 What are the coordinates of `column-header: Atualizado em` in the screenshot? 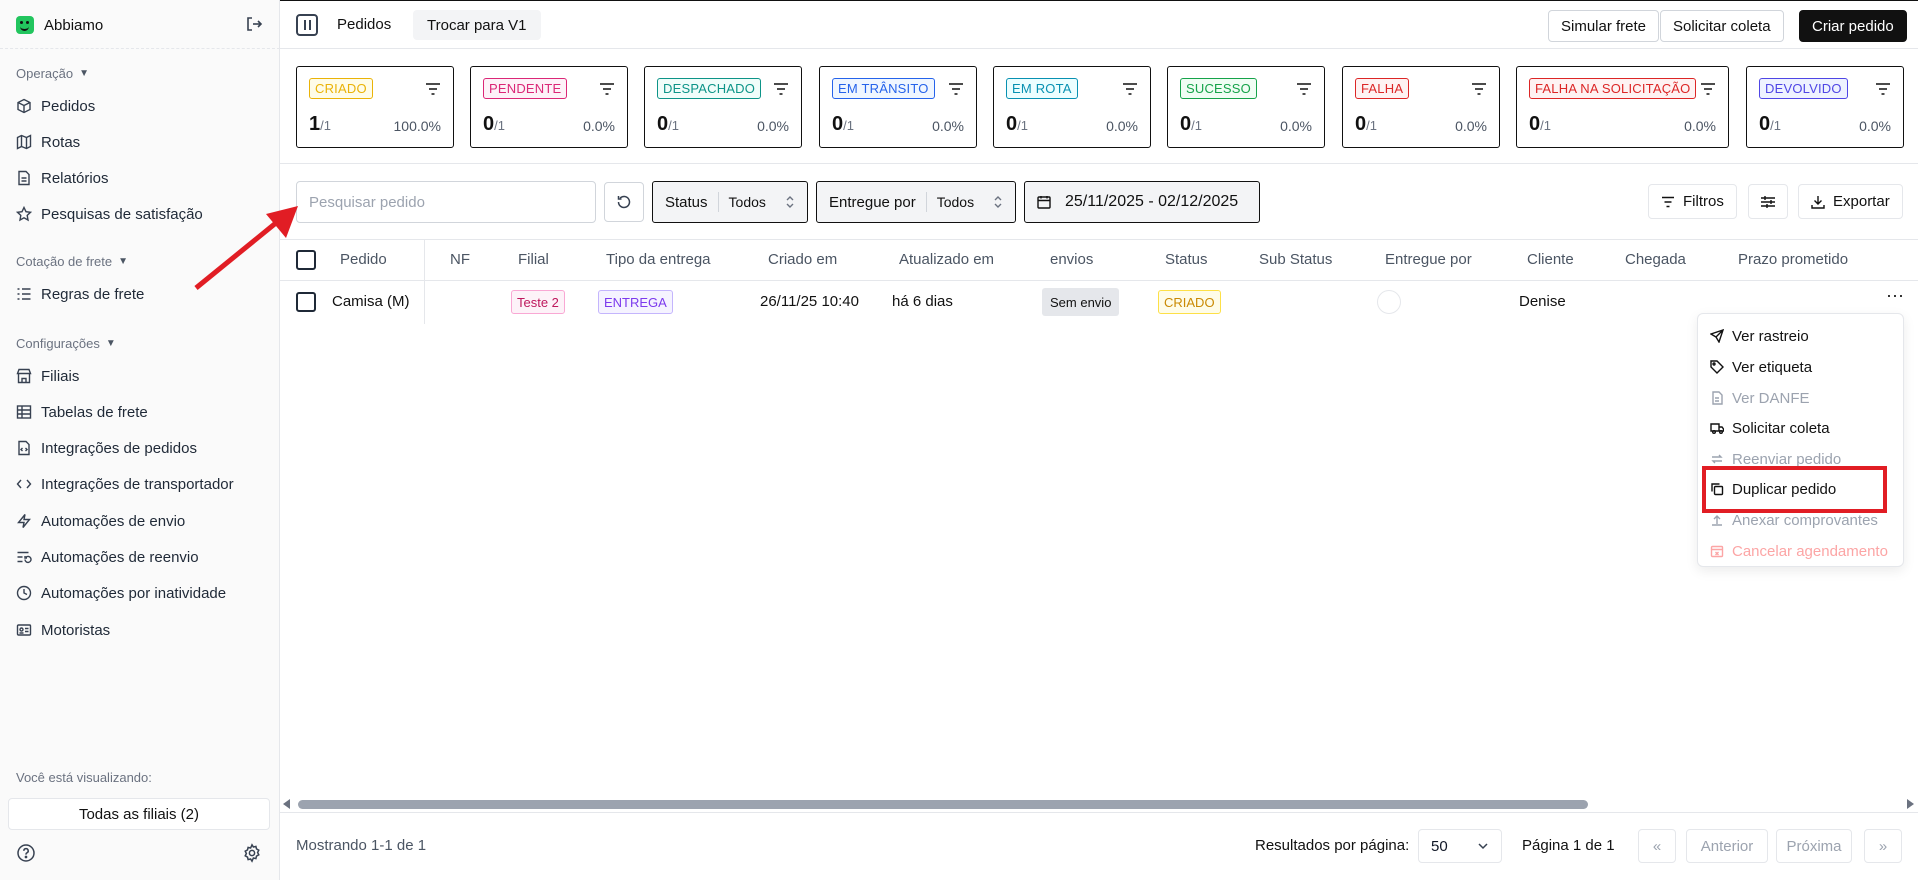 It's located at (946, 259).